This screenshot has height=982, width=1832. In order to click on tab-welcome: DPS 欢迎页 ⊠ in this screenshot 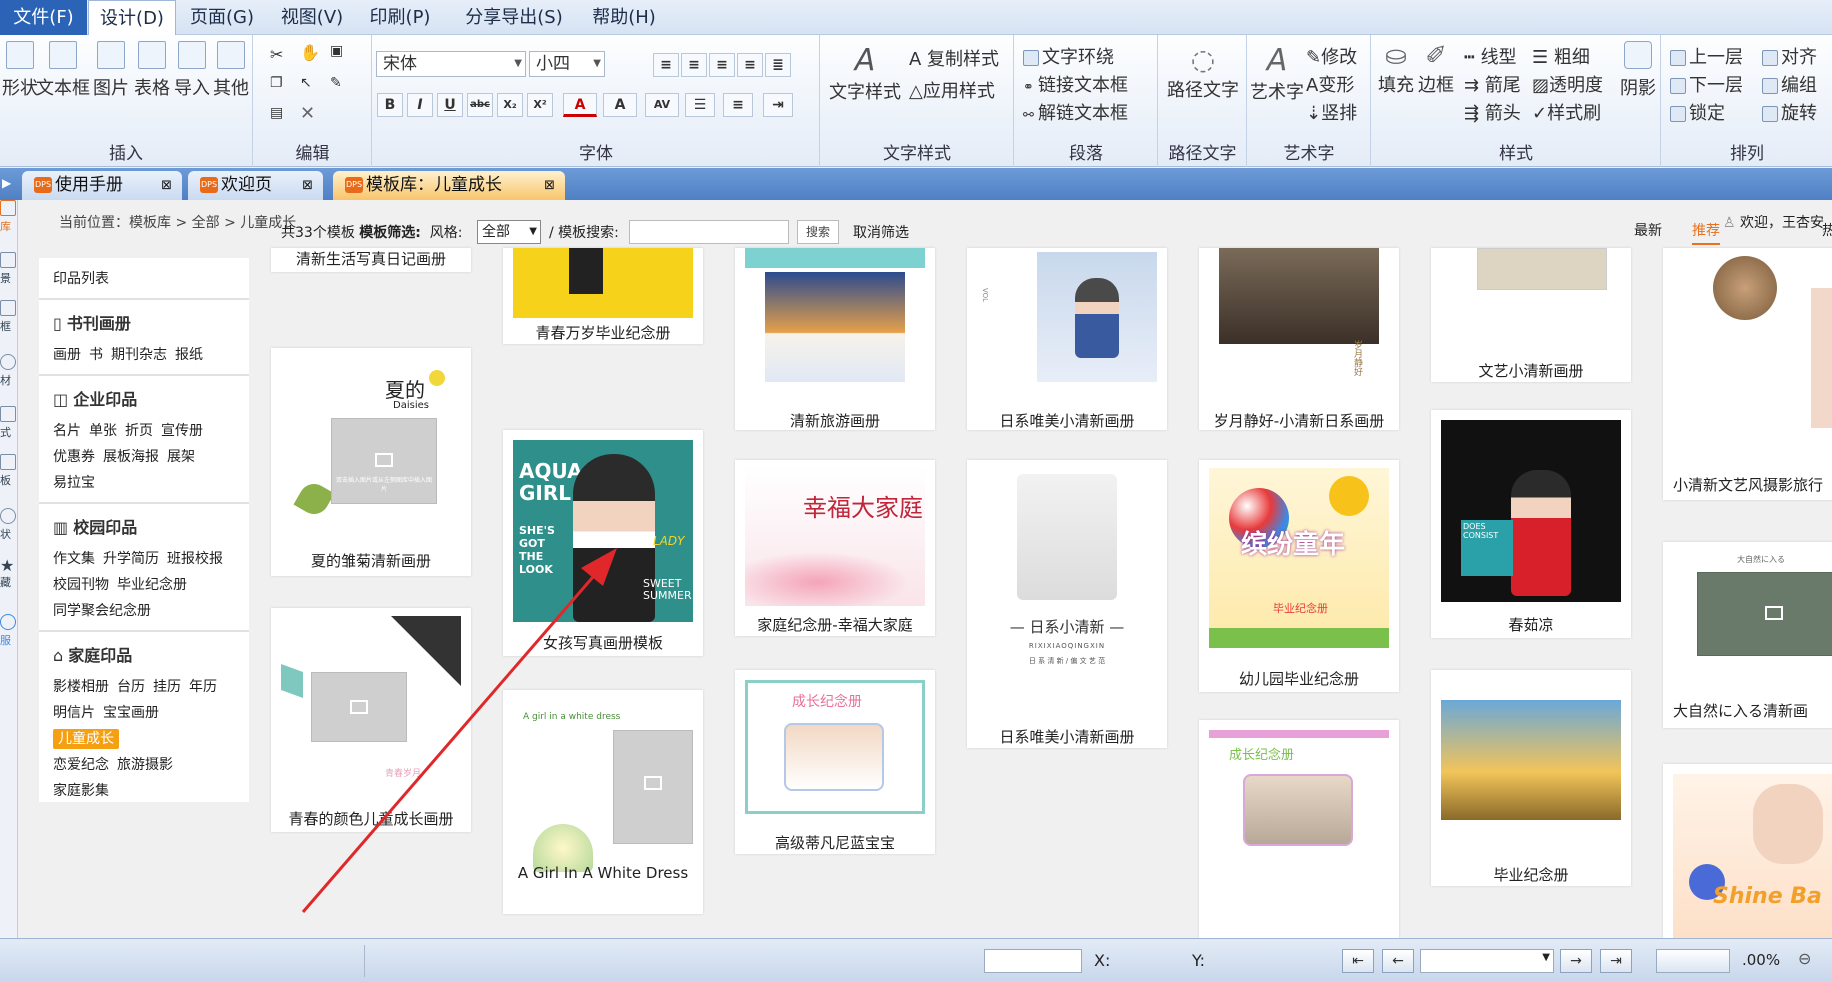, I will do `click(255, 185)`.